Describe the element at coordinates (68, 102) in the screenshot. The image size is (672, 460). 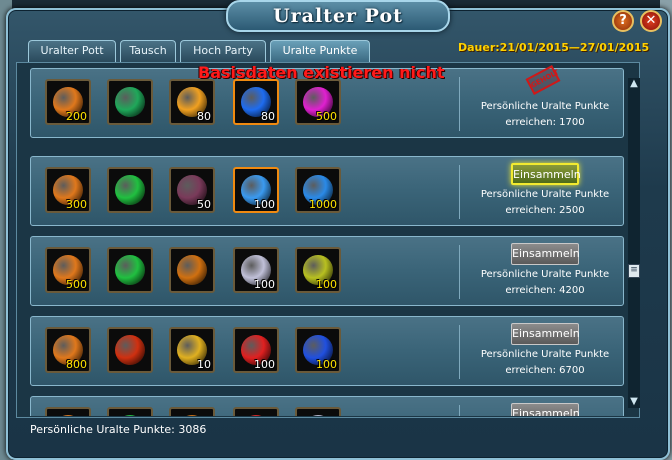
I see `reward-item-slot: 200` at that location.